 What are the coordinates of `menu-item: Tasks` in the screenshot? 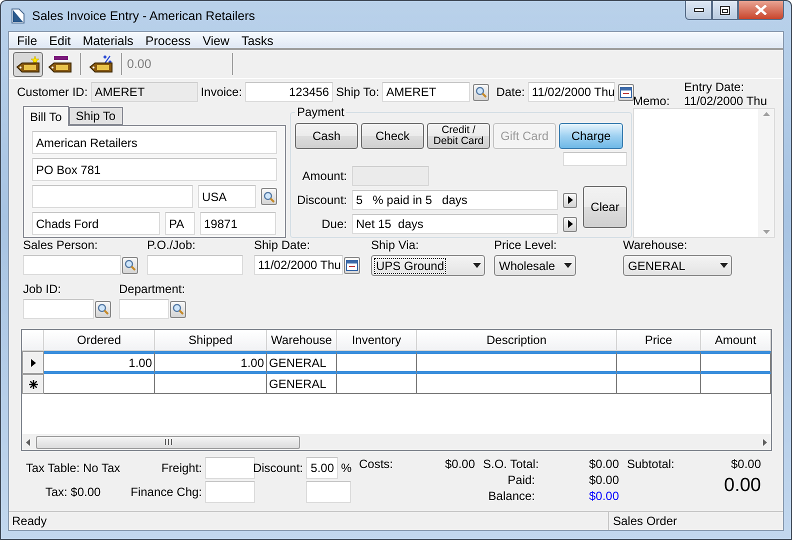 It's located at (257, 41).